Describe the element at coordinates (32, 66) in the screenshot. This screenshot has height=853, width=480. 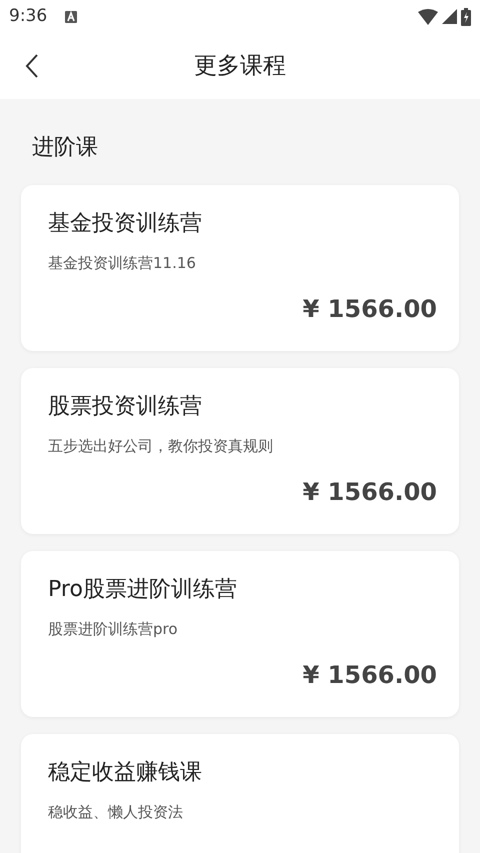
I see `back-icon` at that location.